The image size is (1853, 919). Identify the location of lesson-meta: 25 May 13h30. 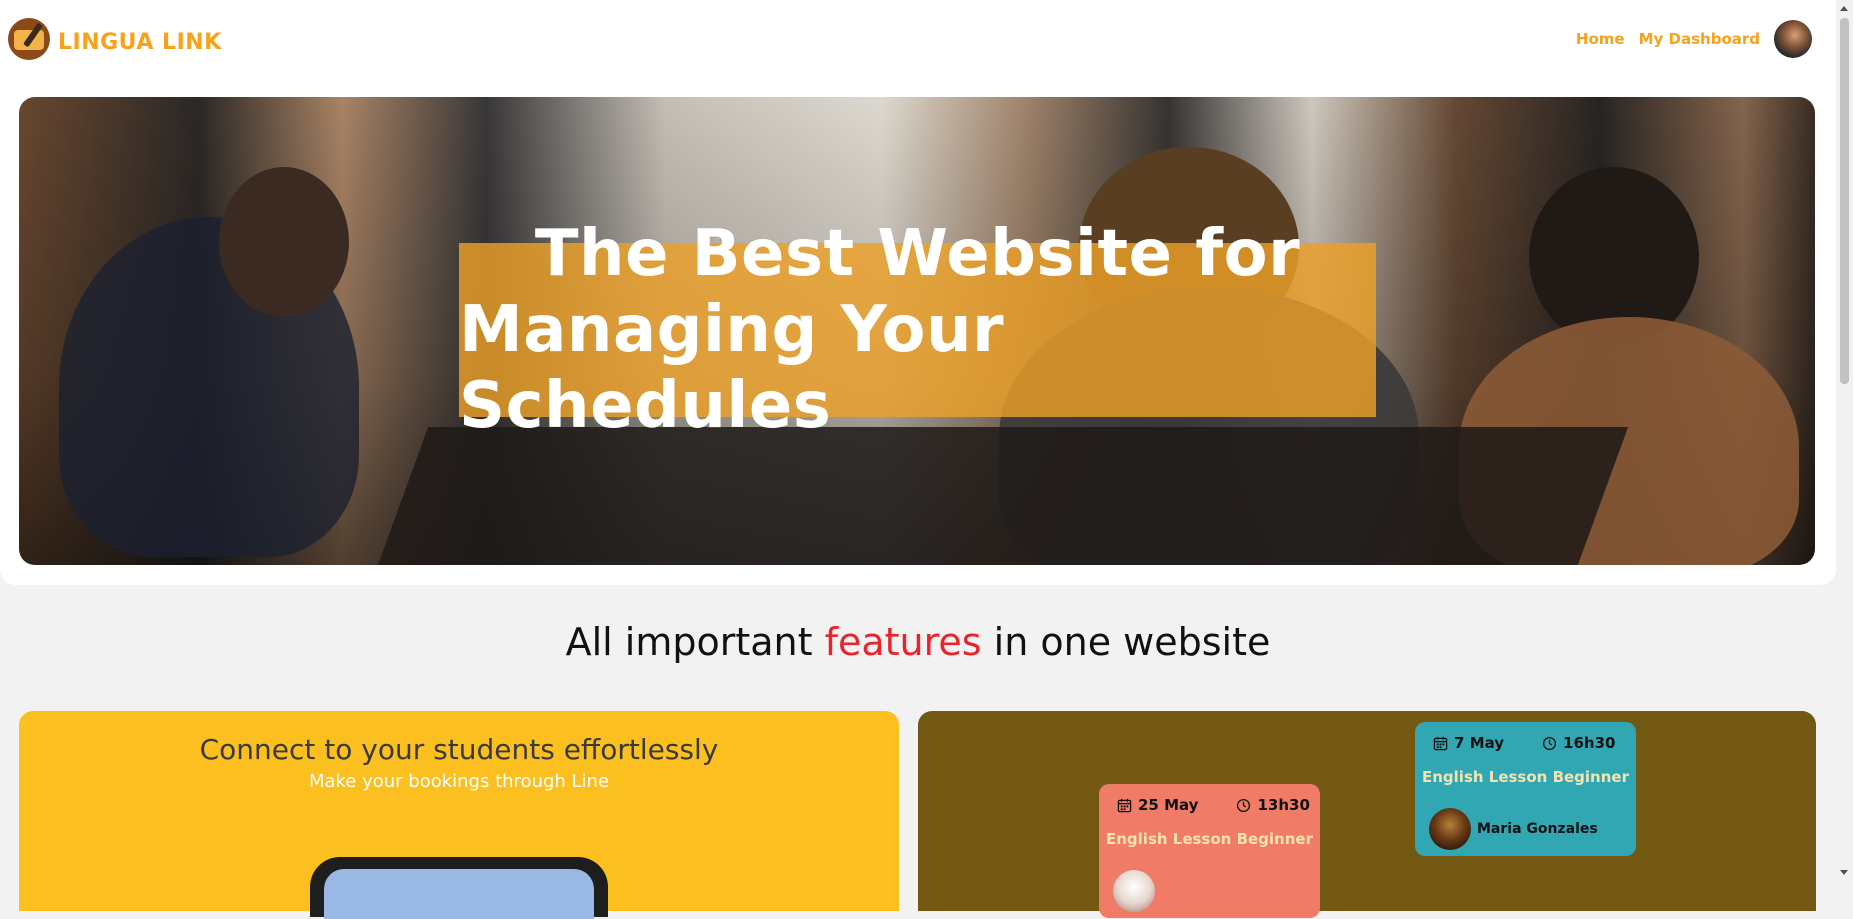
(1213, 805).